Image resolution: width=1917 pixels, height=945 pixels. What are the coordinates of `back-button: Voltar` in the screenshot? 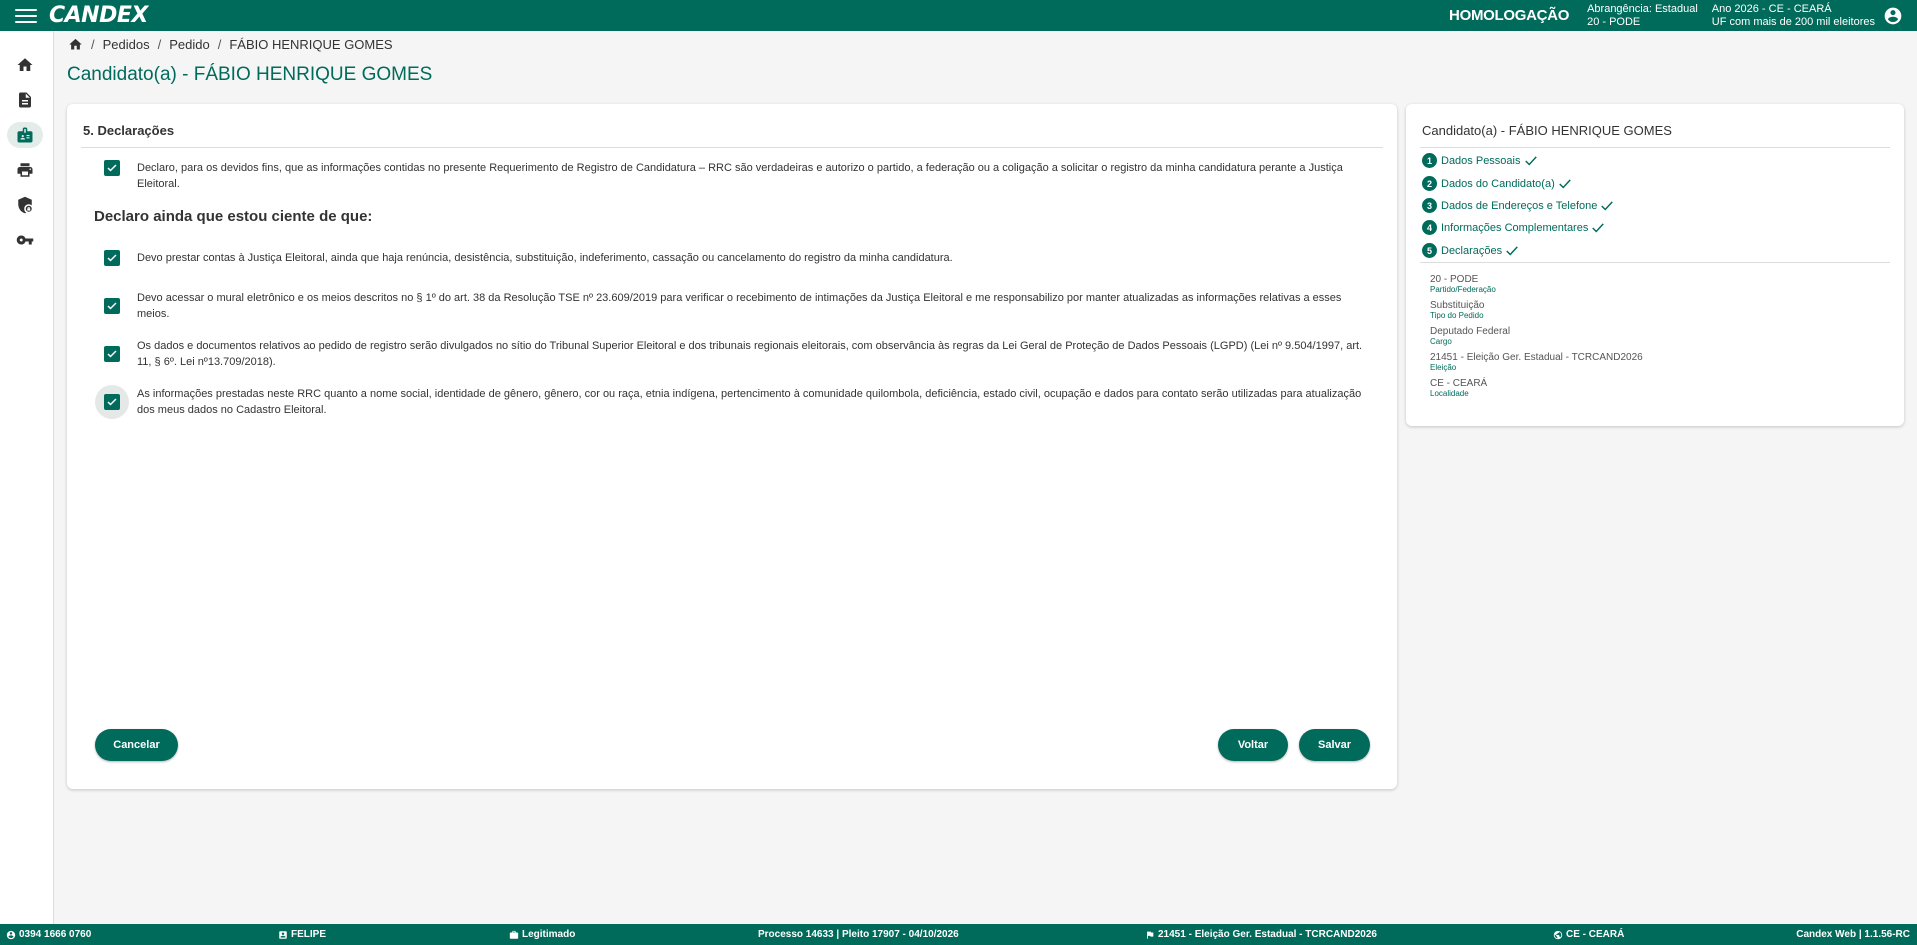 It's located at (1253, 745).